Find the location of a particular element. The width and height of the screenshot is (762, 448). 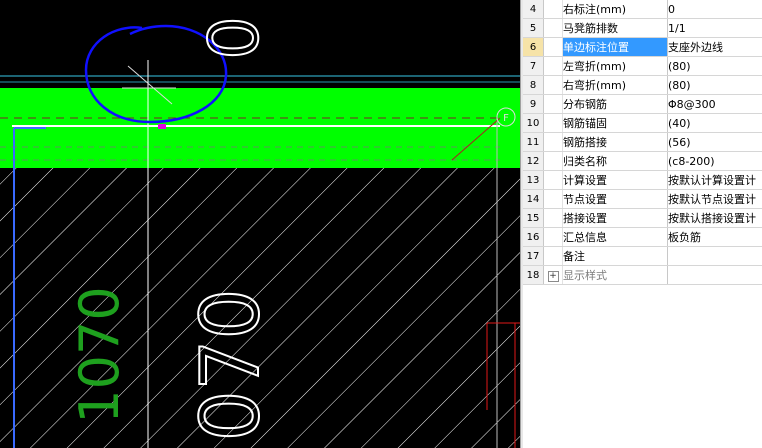

property-name: 钢筋搭接 is located at coordinates (615, 142).